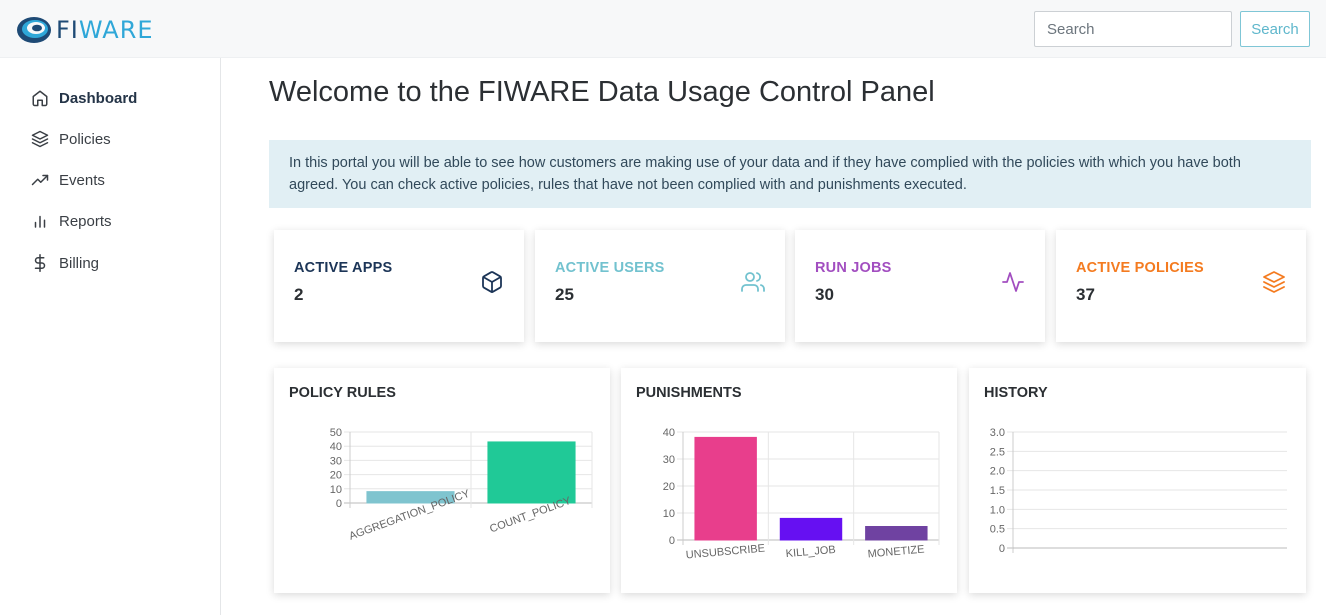  Describe the element at coordinates (610, 268) in the screenshot. I see `stat-label: ACTIVE USERS` at that location.